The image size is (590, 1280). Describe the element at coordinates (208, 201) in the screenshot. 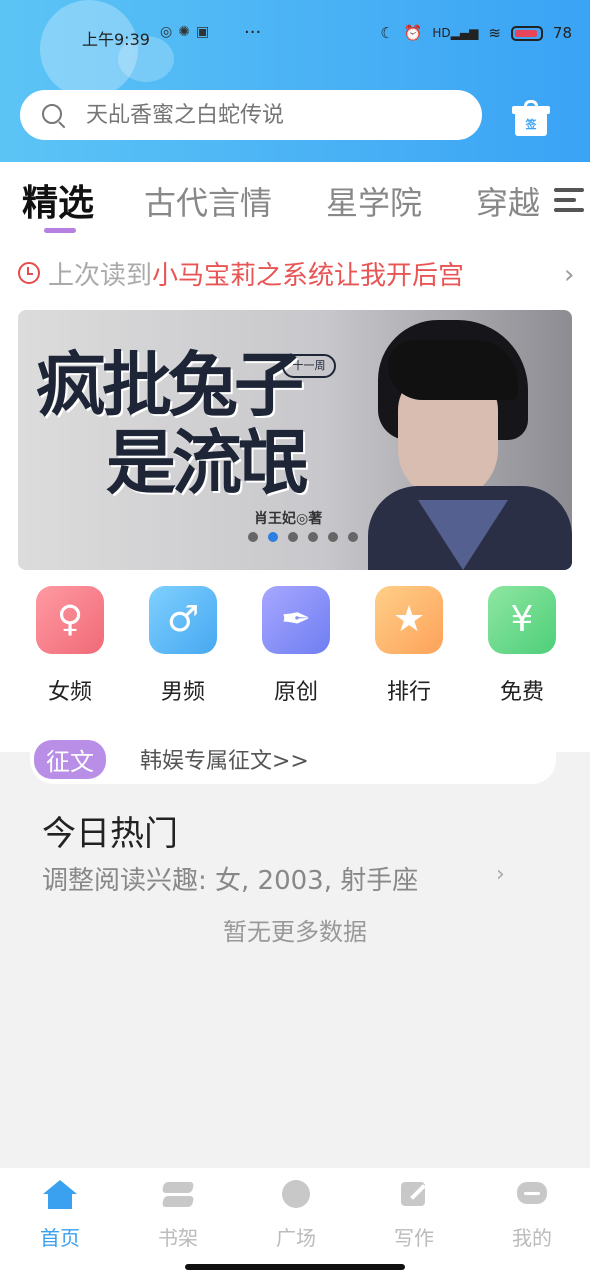

I see `tab-ancient-romance: 古代言情` at that location.